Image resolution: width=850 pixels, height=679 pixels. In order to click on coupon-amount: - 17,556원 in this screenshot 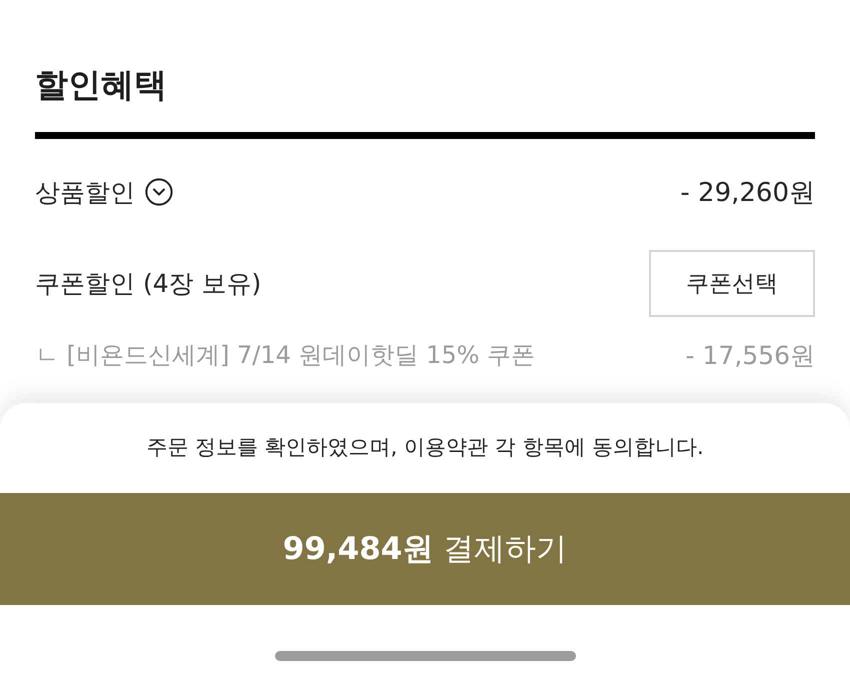, I will do `click(750, 356)`.